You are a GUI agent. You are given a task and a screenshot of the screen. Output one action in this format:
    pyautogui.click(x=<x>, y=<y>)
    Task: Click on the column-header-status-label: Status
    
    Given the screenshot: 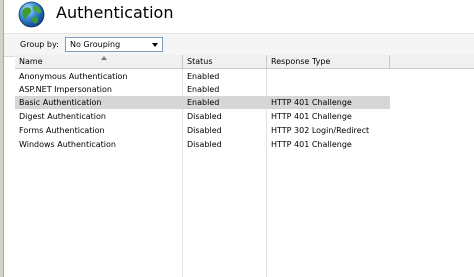 What is the action you would take?
    pyautogui.click(x=200, y=61)
    